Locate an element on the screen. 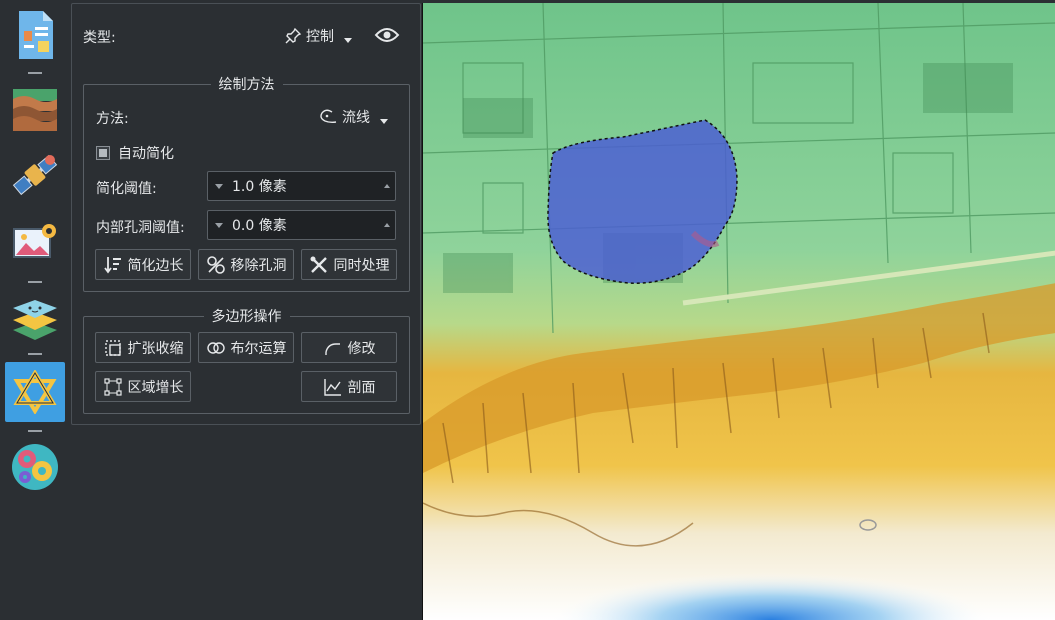 This screenshot has width=1055, height=620. gears-icon is located at coordinates (35, 467).